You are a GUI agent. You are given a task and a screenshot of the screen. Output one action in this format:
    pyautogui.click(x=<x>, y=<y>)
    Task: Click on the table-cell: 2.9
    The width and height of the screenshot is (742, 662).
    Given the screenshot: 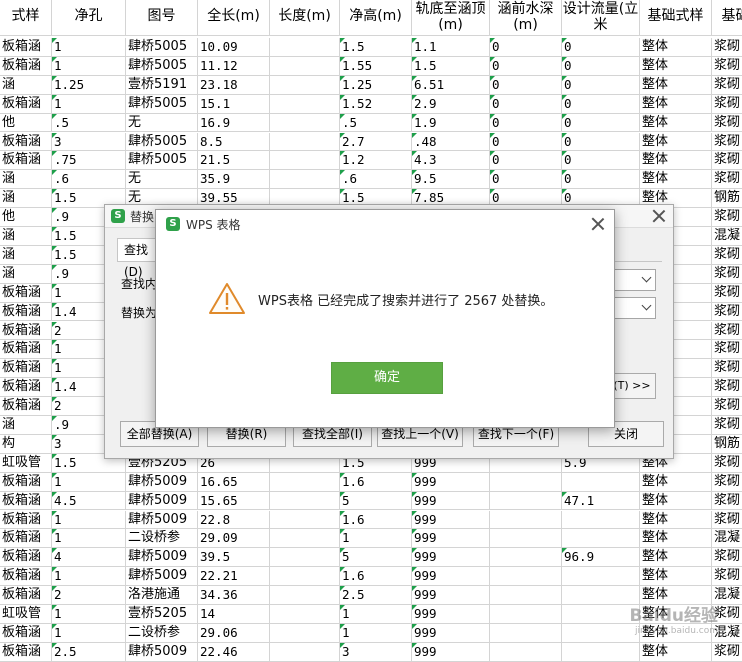 What is the action you would take?
    pyautogui.click(x=451, y=104)
    